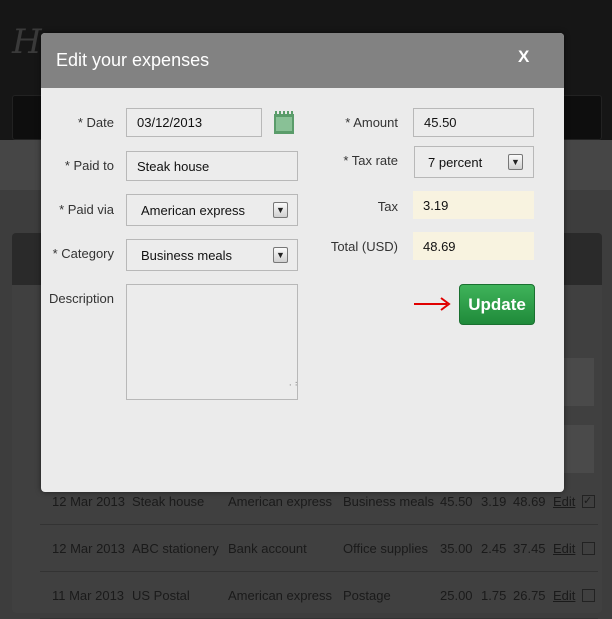 The height and width of the screenshot is (619, 612). I want to click on tax-rate-select: 7 percent ▼, so click(474, 162).